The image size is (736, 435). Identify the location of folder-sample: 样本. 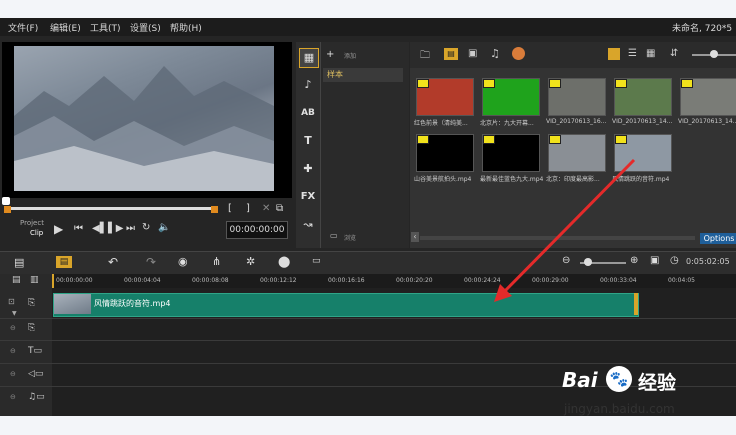
(363, 75).